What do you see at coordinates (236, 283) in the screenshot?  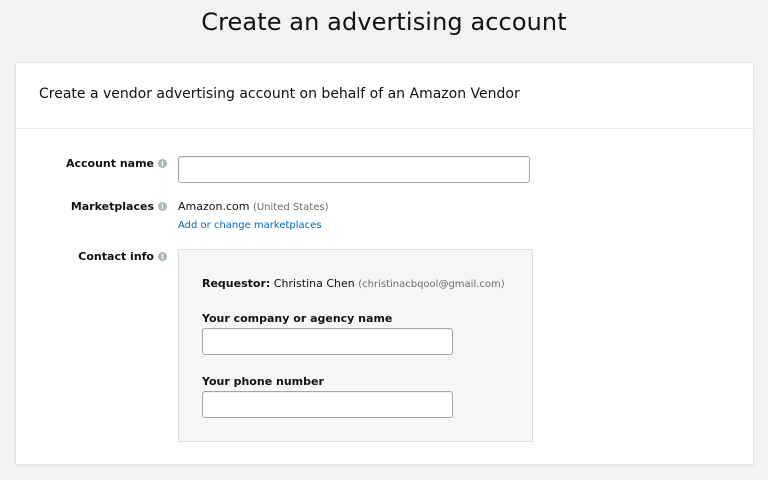 I see `requestor-label: Requestor:` at bounding box center [236, 283].